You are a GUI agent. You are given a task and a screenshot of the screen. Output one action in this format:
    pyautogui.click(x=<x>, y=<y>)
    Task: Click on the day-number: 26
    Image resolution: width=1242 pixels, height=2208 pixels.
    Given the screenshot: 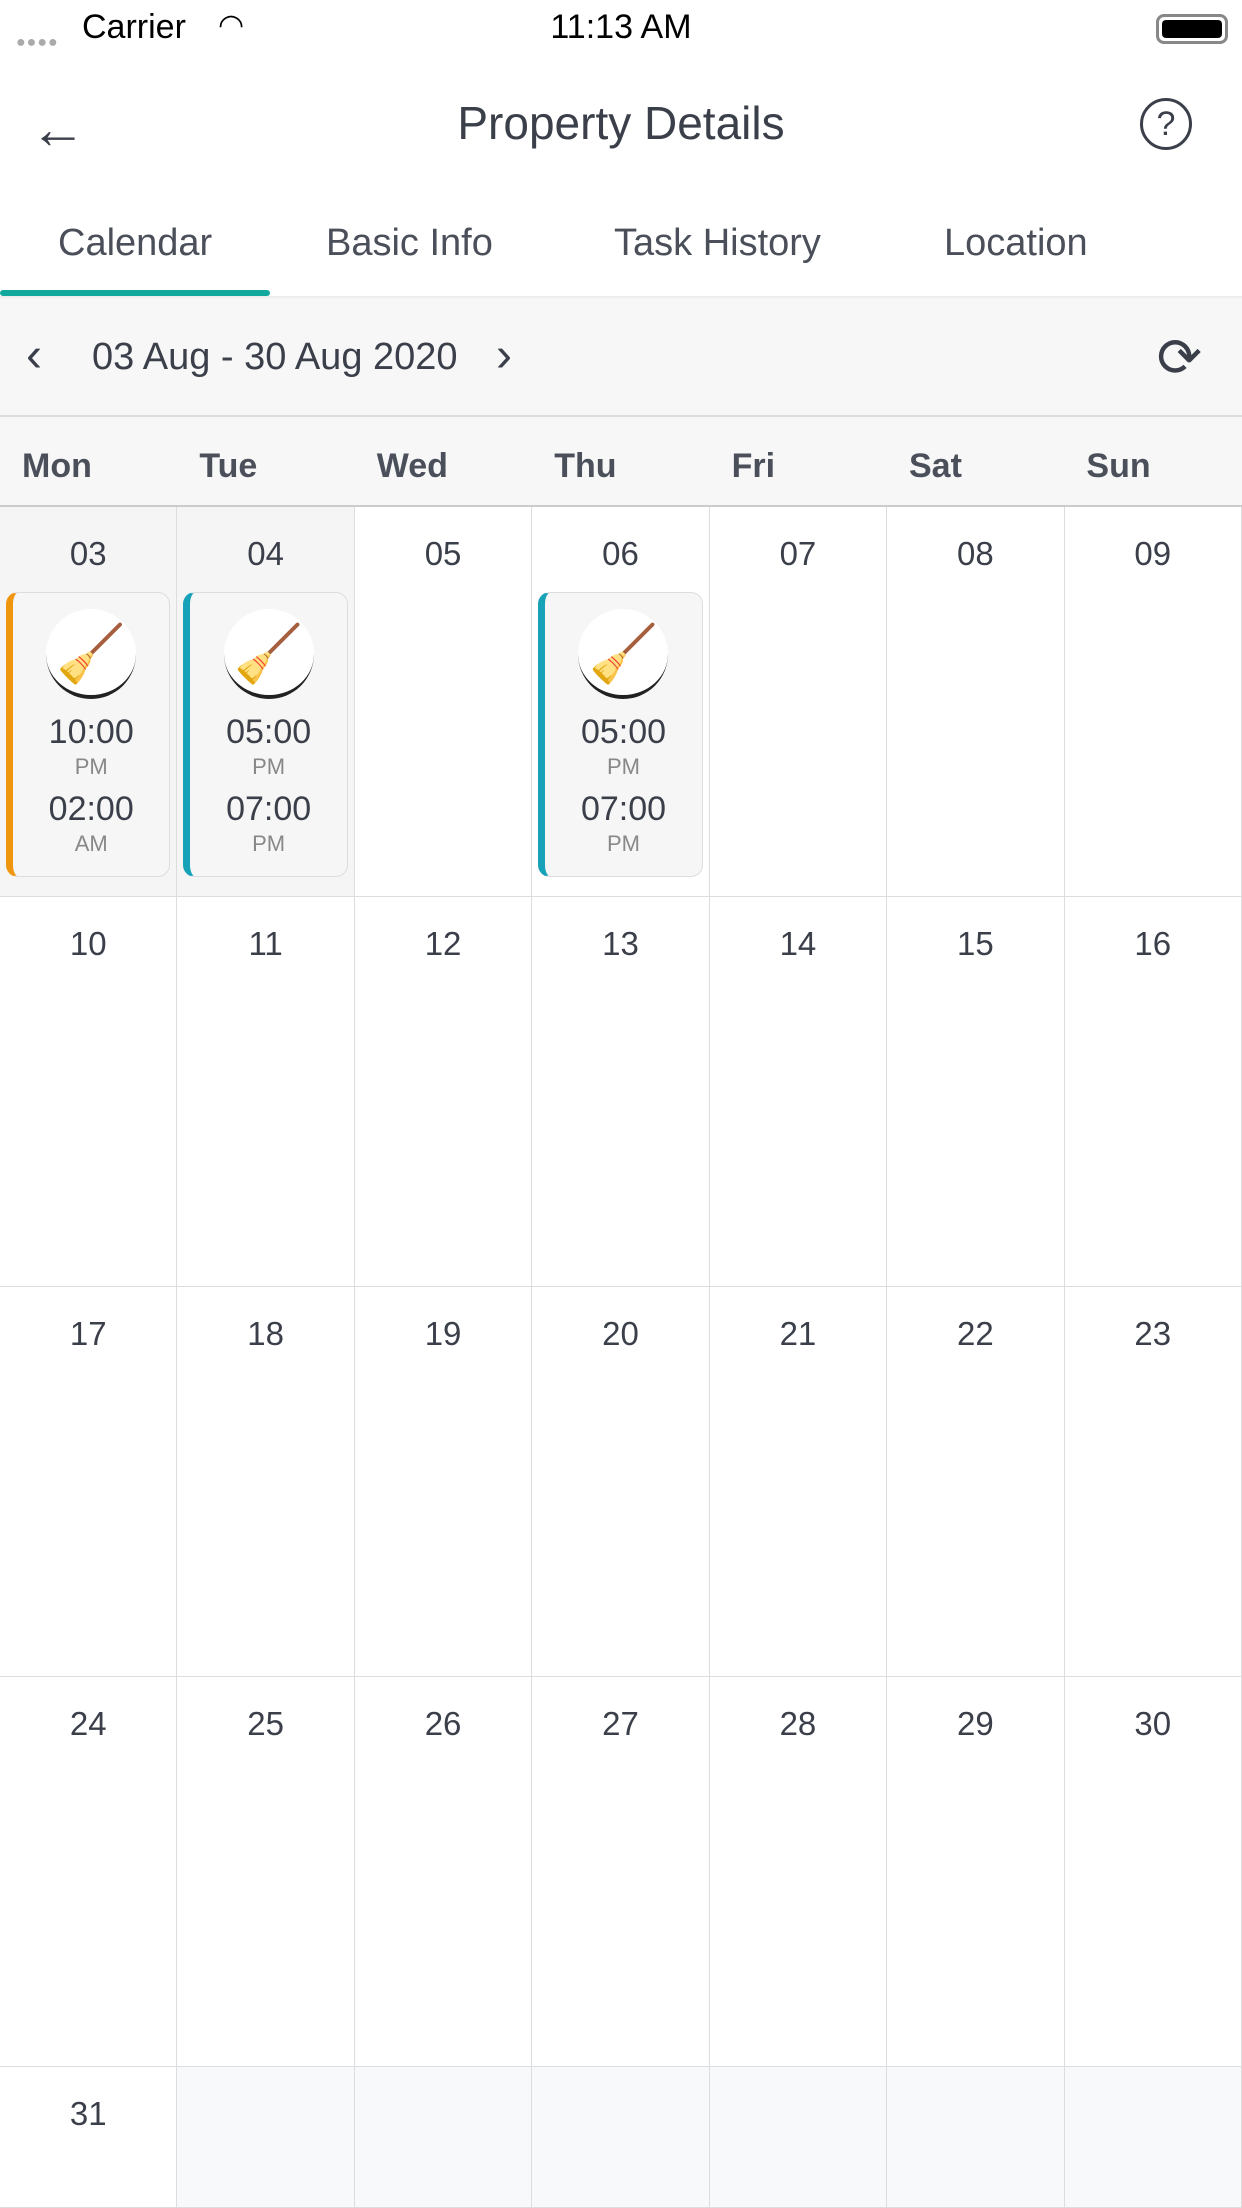 What is the action you would take?
    pyautogui.click(x=443, y=1723)
    